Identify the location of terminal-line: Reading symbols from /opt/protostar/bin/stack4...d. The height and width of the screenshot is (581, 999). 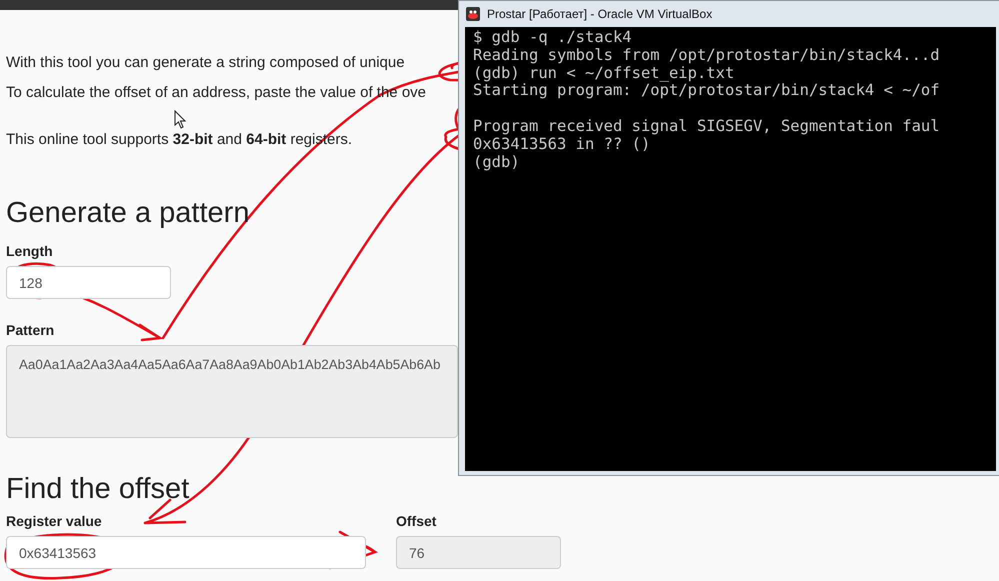
(706, 55).